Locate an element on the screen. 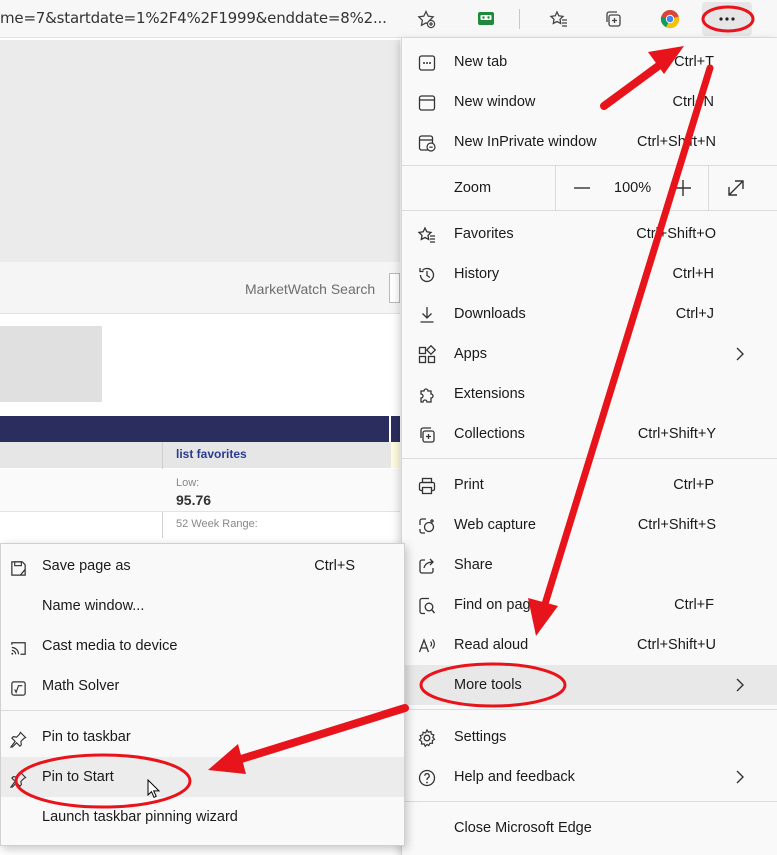 The image size is (777, 855). low-value: 95.76 is located at coordinates (194, 500).